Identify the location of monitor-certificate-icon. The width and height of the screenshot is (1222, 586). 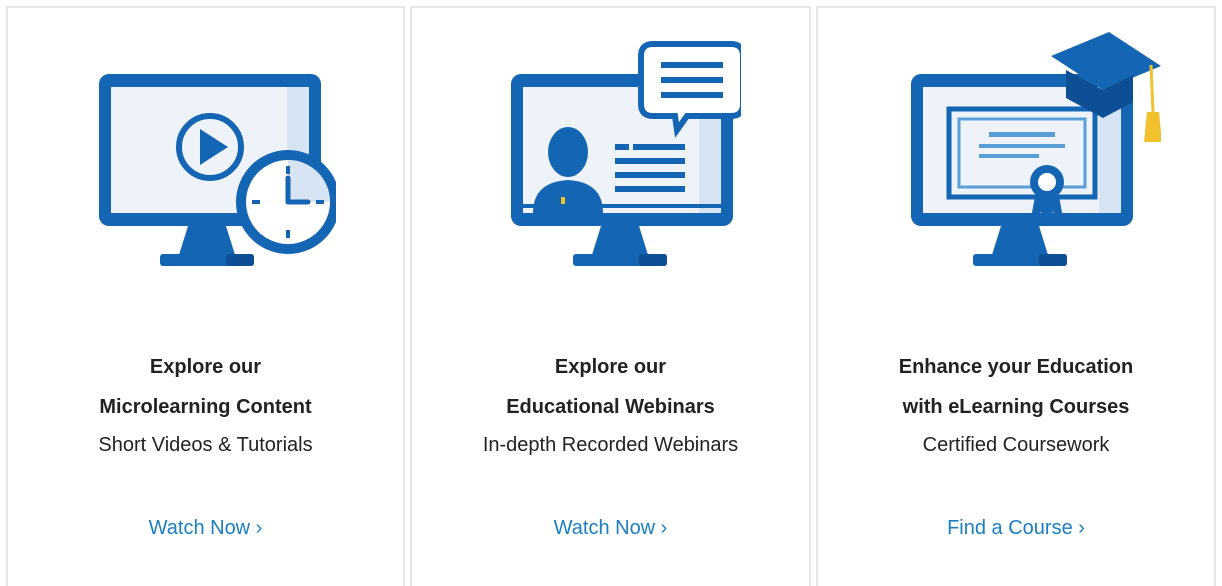
(1036, 149).